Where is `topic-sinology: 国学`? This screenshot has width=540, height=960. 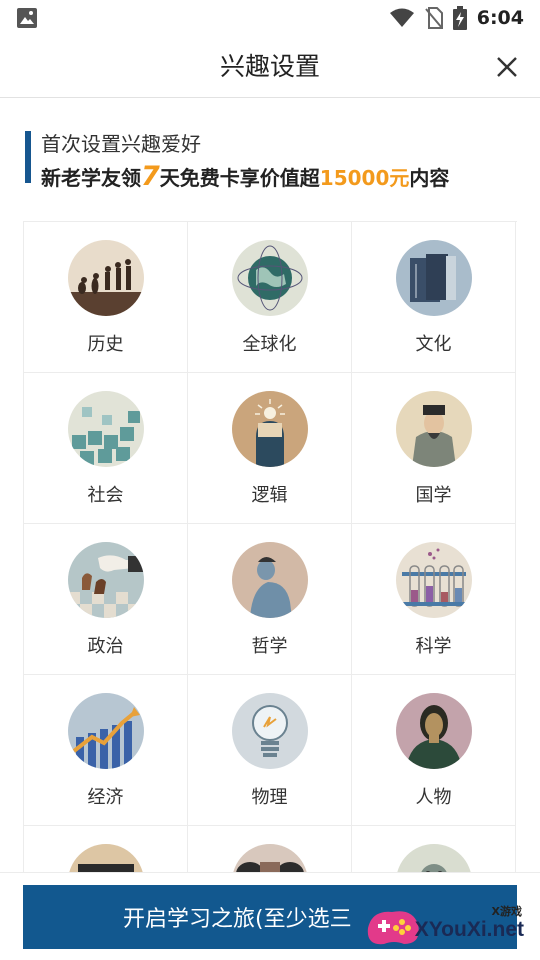
topic-sinology: 国学 is located at coordinates (434, 448).